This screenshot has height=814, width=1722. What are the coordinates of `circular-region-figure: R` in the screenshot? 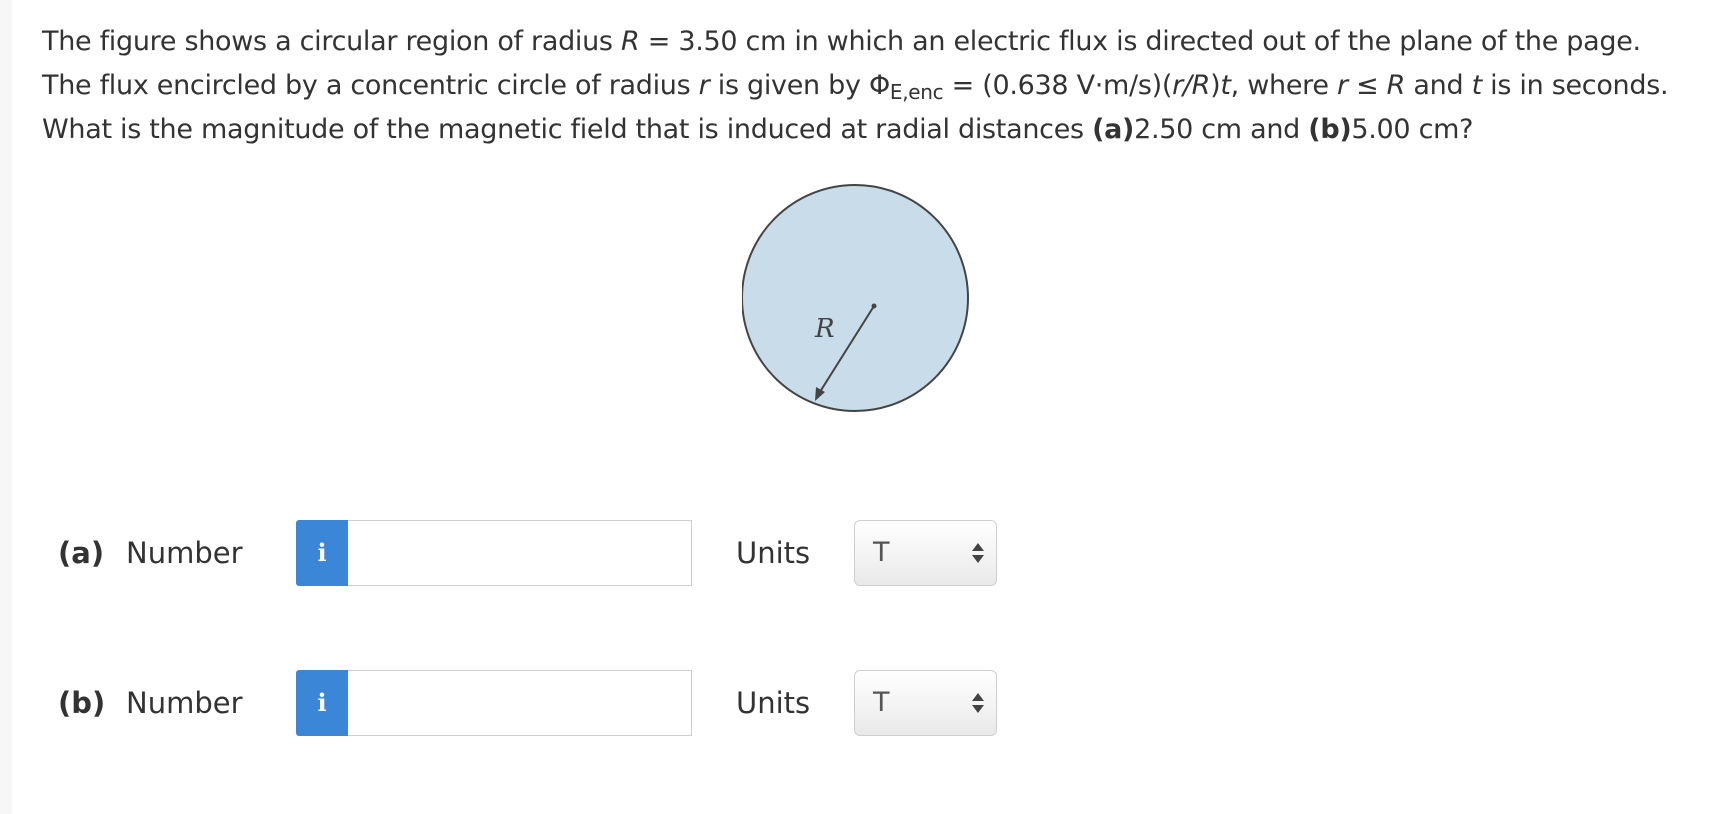 It's located at (867, 308).